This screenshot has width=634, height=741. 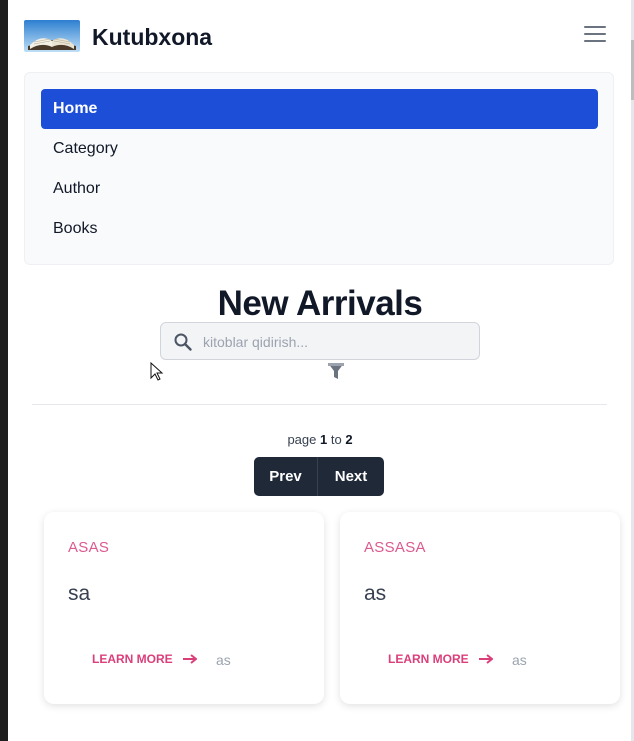 I want to click on hamburger-menu-icon, so click(x=595, y=36).